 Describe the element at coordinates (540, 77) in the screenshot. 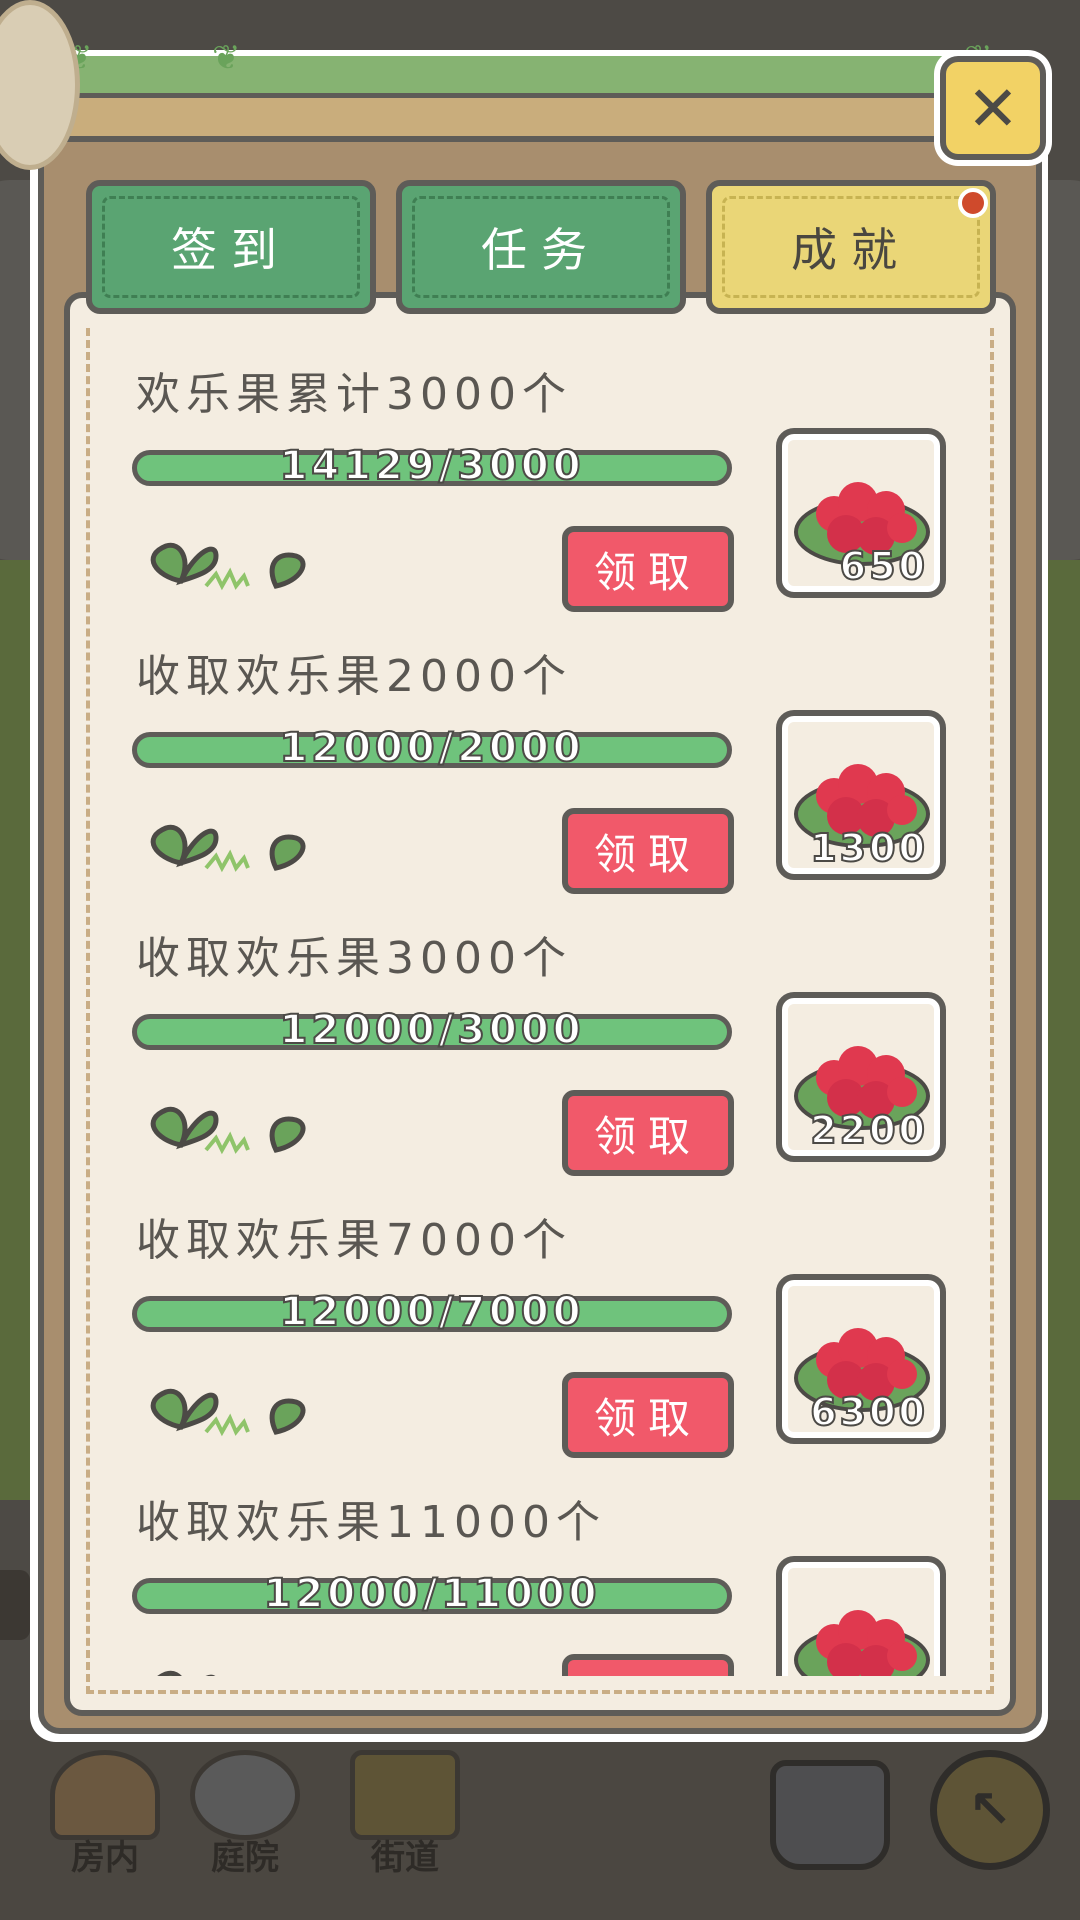

I see `dialog-grass-trim` at that location.